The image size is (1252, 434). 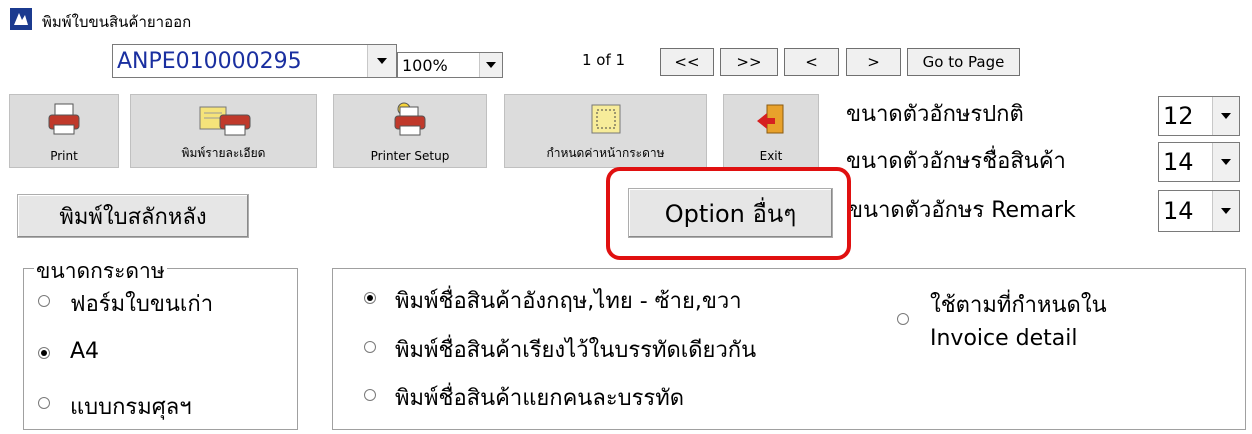 I want to click on name-separate-line-label: พิมพ์ชื่อสินค้าแยกคนละบรรทัด, so click(x=540, y=398).